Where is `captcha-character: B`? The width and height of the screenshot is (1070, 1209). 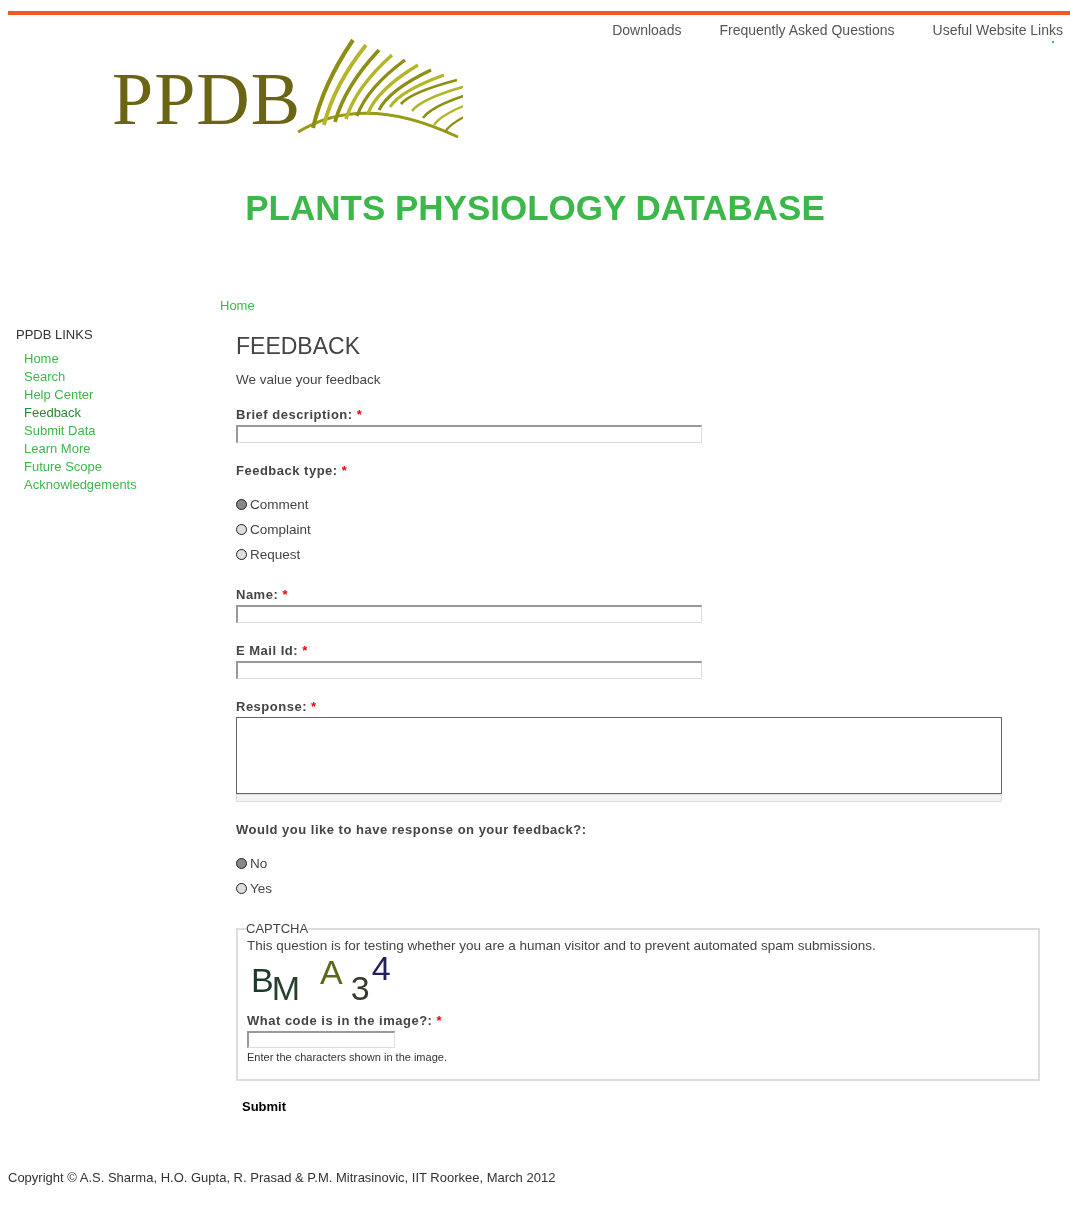
captcha-character: B is located at coordinates (262, 980).